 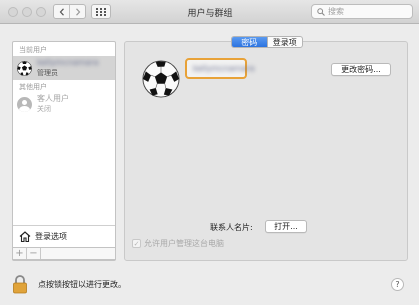 I want to click on show-all-button, so click(x=101, y=11).